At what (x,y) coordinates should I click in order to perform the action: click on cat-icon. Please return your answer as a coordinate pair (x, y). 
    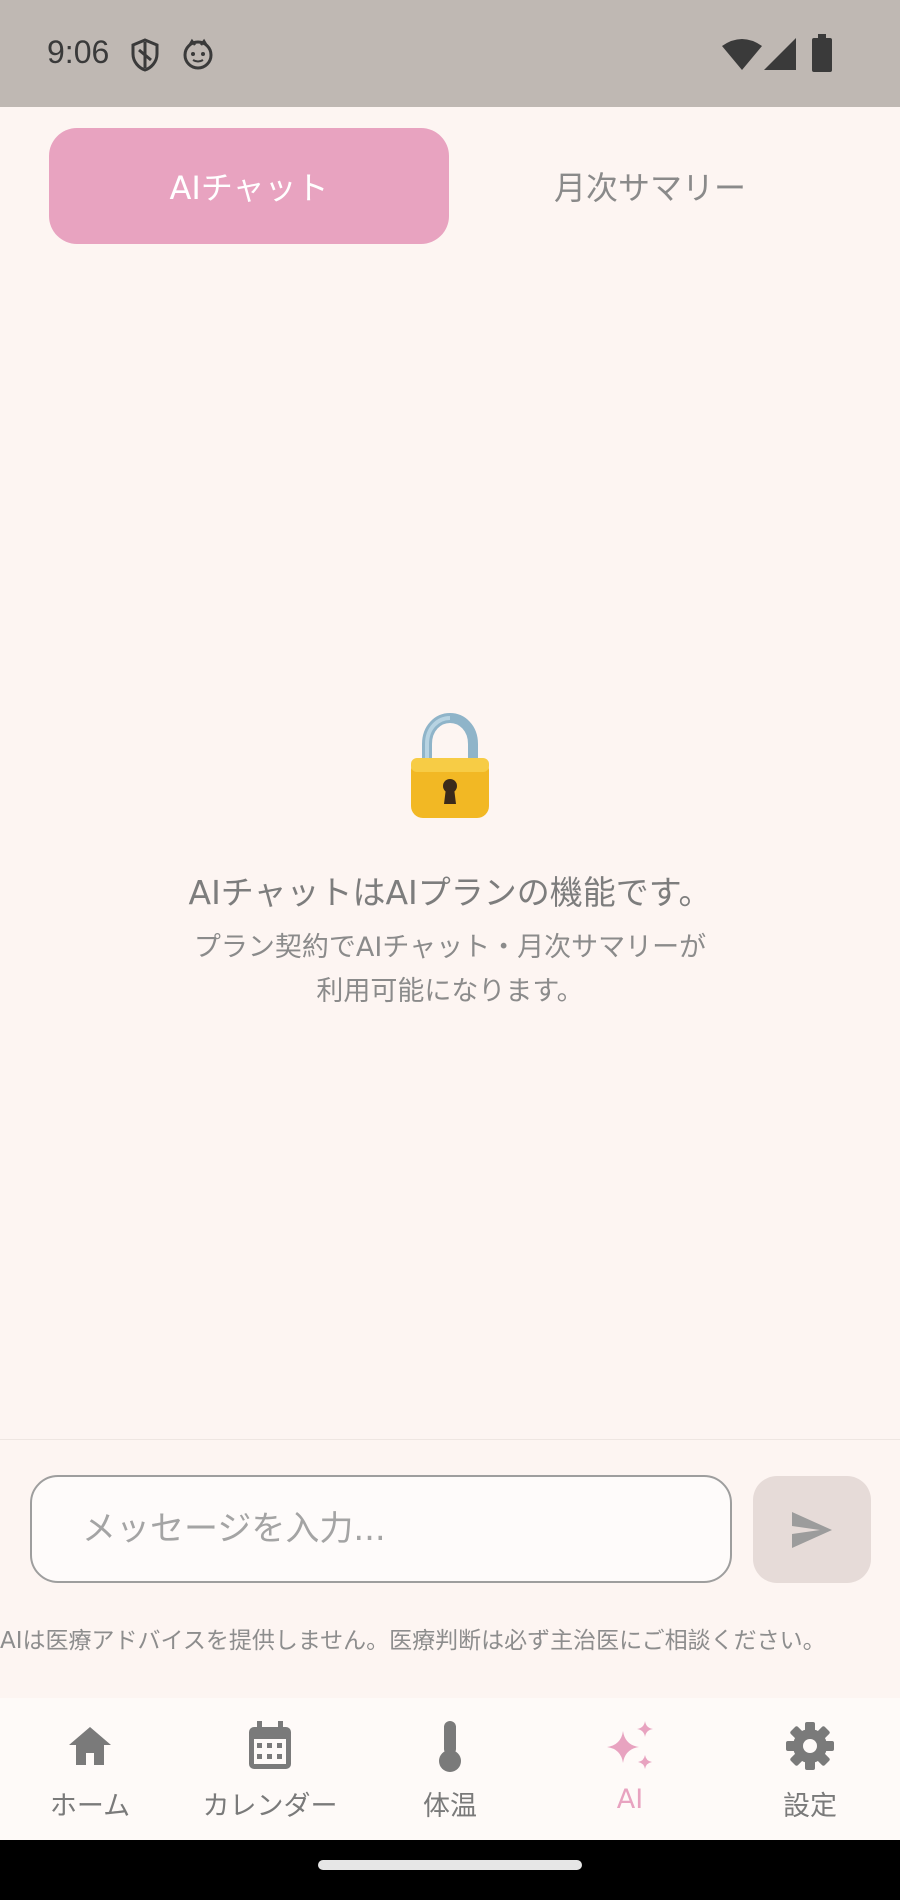
    Looking at the image, I should click on (198, 54).